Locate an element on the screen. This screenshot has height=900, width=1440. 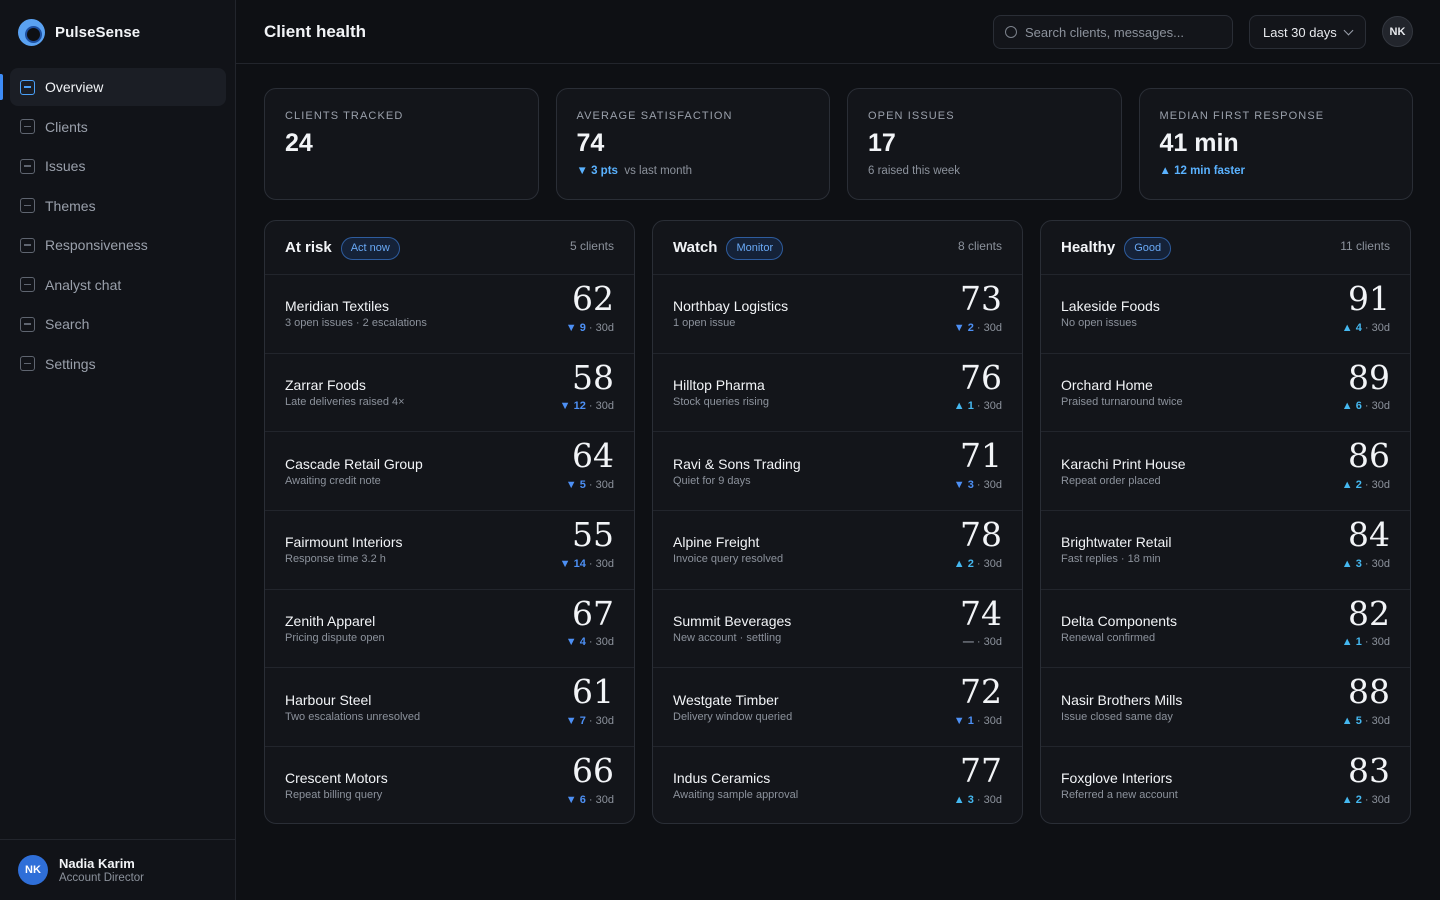
status-badge: Monitor is located at coordinates (755, 248).